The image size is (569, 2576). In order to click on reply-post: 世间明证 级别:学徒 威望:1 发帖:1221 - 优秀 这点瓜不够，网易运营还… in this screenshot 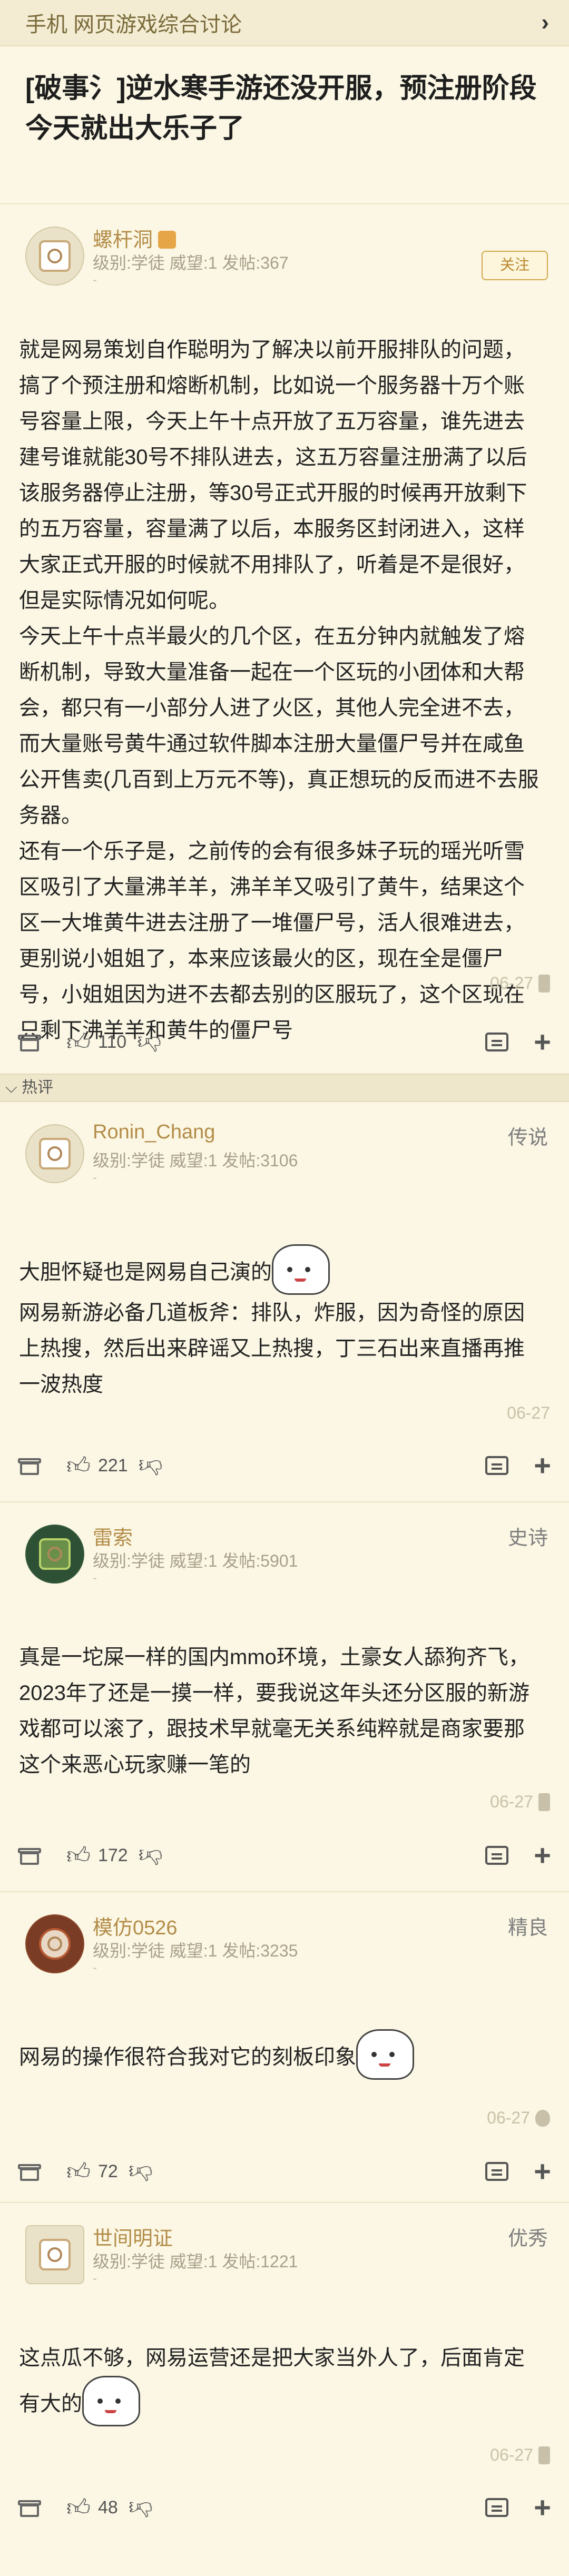, I will do `click(284, 2371)`.